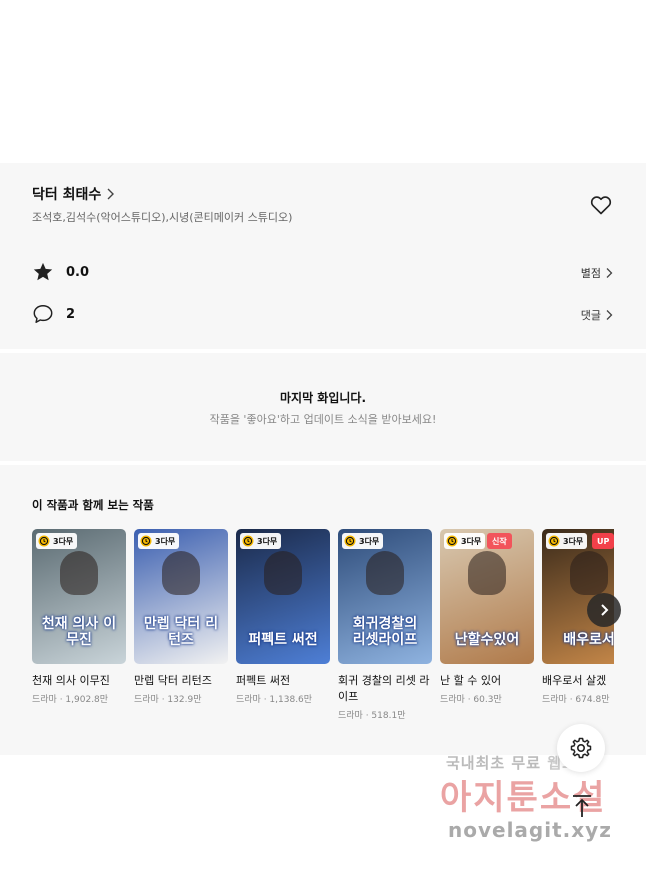 The height and width of the screenshot is (870, 646). I want to click on rating-value: 0.0, so click(78, 272).